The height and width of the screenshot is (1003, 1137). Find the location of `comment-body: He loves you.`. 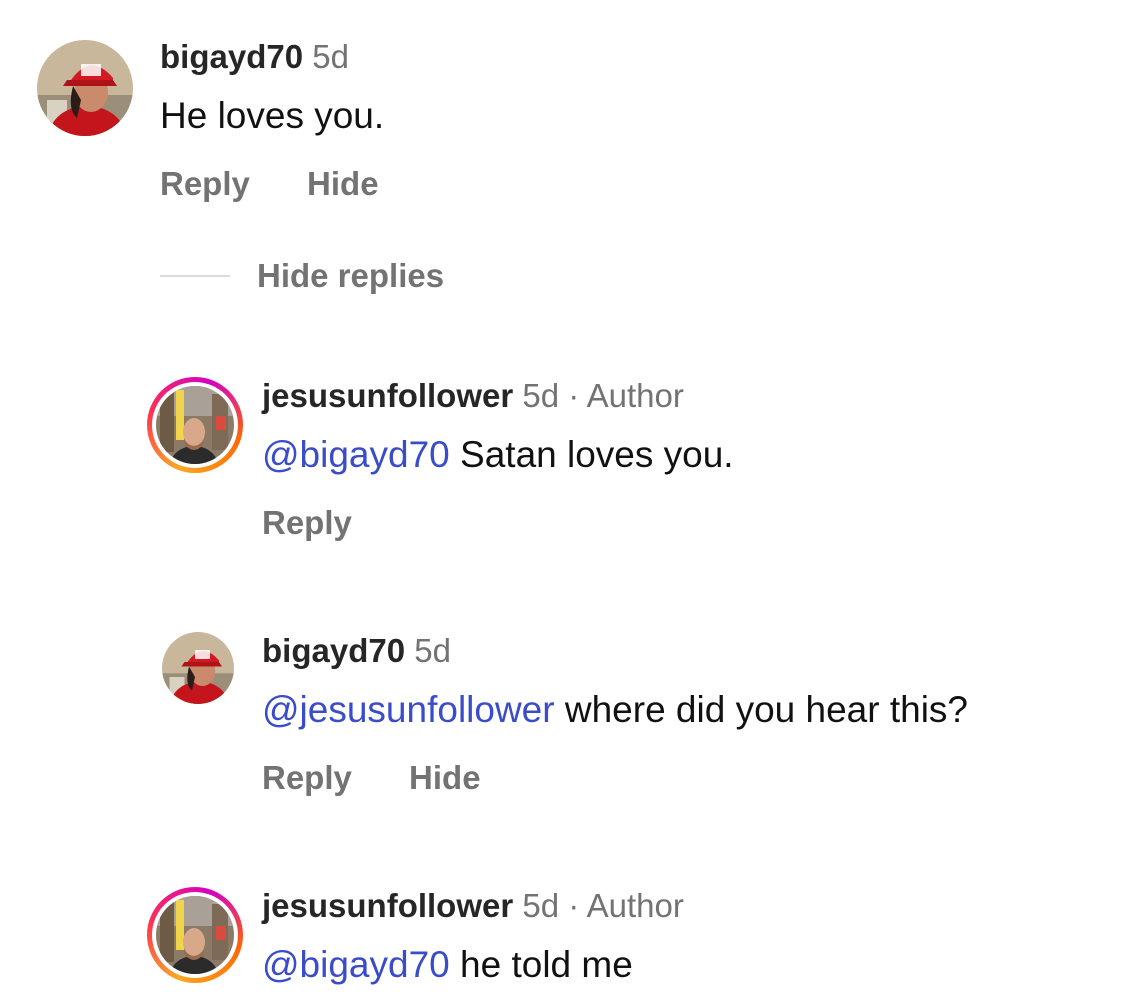

comment-body: He loves you. is located at coordinates (272, 115).